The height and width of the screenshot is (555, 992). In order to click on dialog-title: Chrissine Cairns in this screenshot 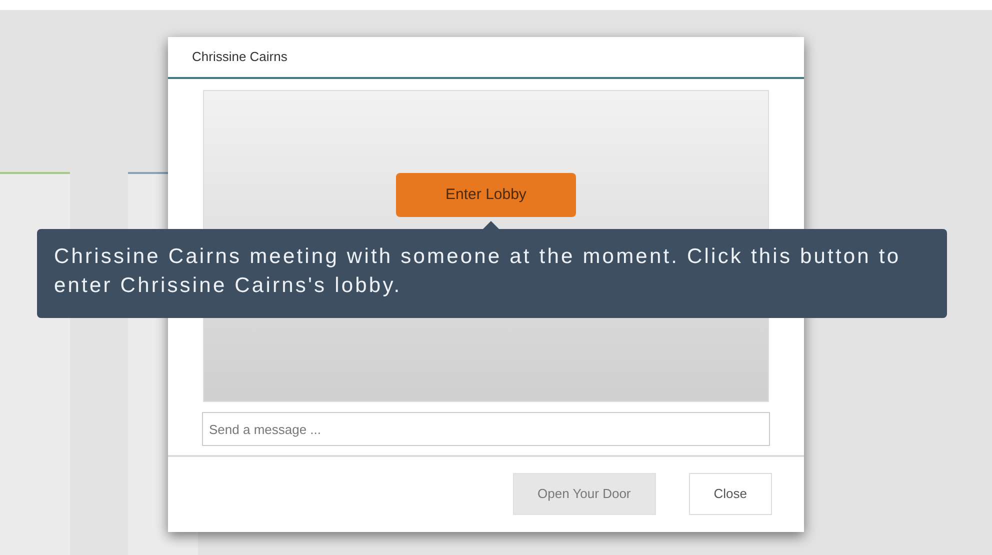, I will do `click(240, 57)`.